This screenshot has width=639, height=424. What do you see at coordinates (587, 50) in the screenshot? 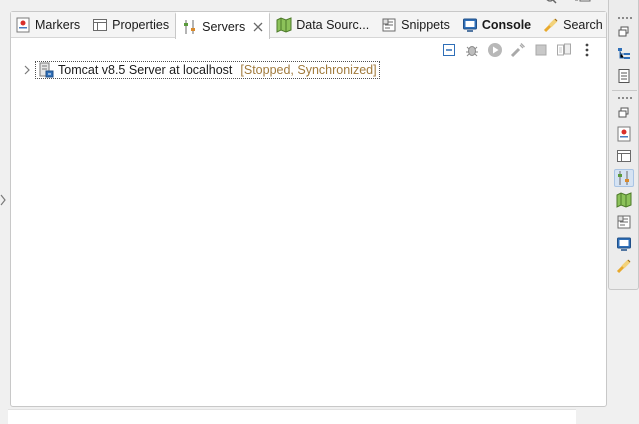
I see `view-menu-icon` at bounding box center [587, 50].